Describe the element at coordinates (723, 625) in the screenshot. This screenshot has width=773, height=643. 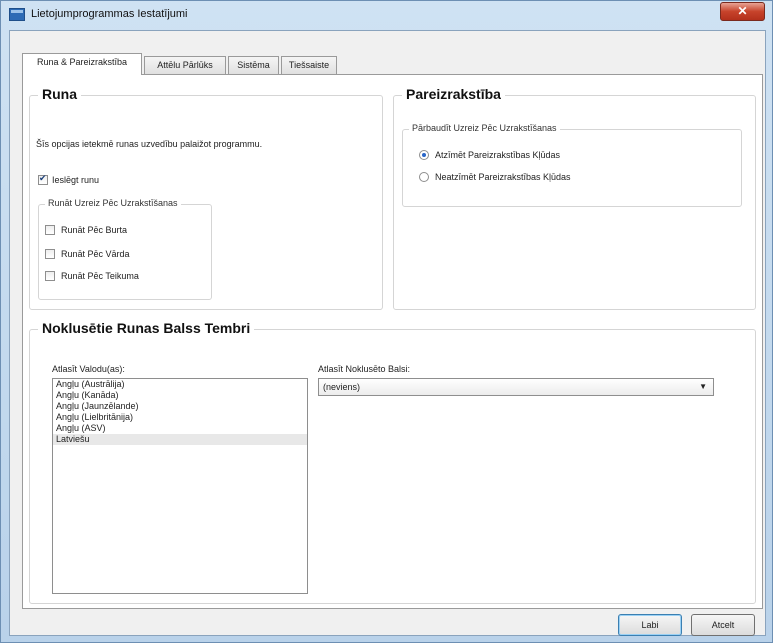
I see `cancel-button: Atcelt` at that location.